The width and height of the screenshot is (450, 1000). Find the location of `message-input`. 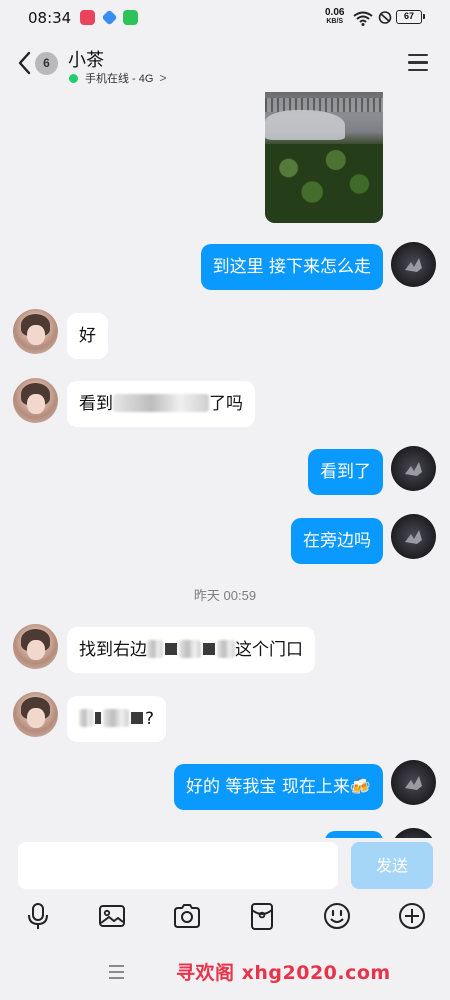

message-input is located at coordinates (178, 865).